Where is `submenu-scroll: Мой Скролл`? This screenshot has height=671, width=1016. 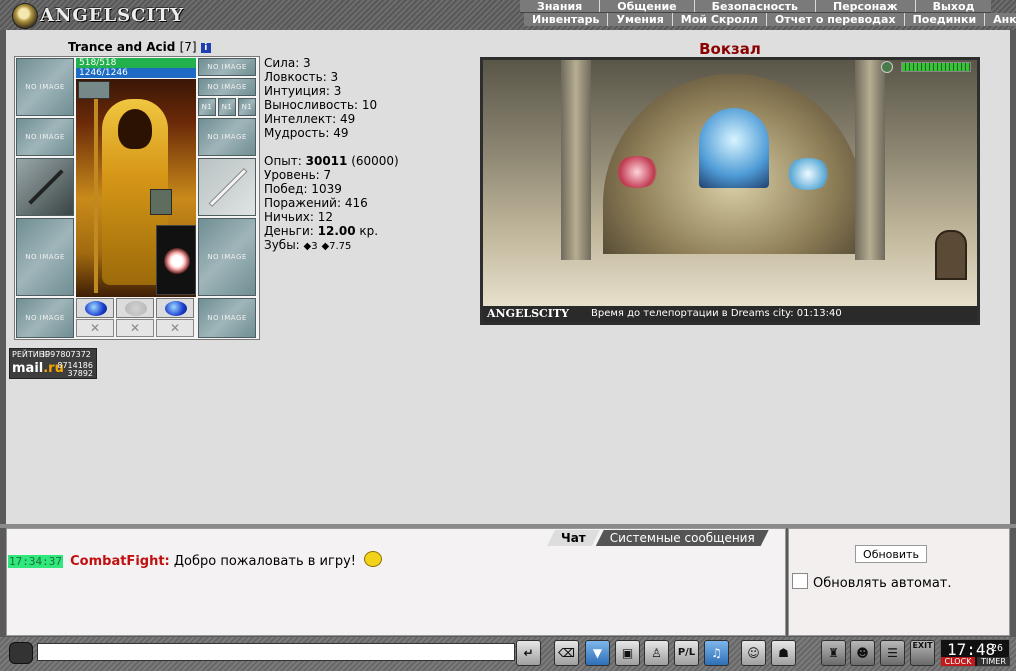 submenu-scroll: Мой Скролл is located at coordinates (720, 19).